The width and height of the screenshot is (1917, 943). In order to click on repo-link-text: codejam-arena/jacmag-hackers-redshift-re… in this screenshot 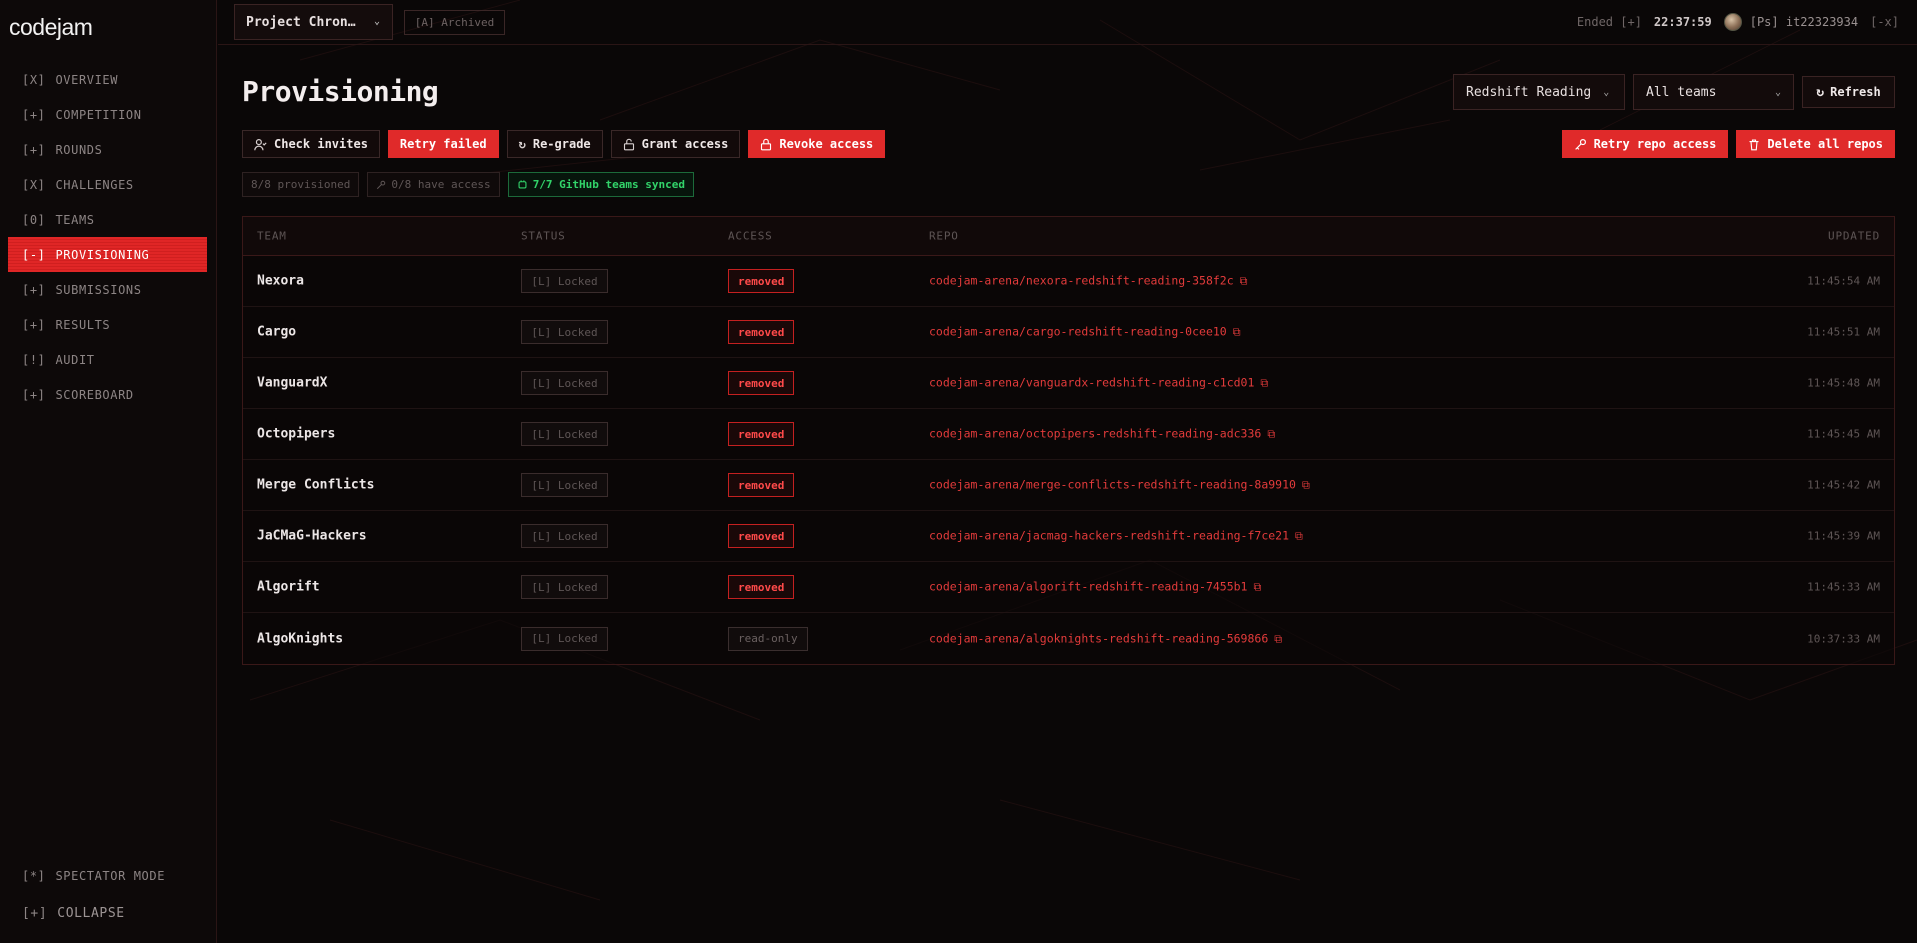, I will do `click(1109, 535)`.